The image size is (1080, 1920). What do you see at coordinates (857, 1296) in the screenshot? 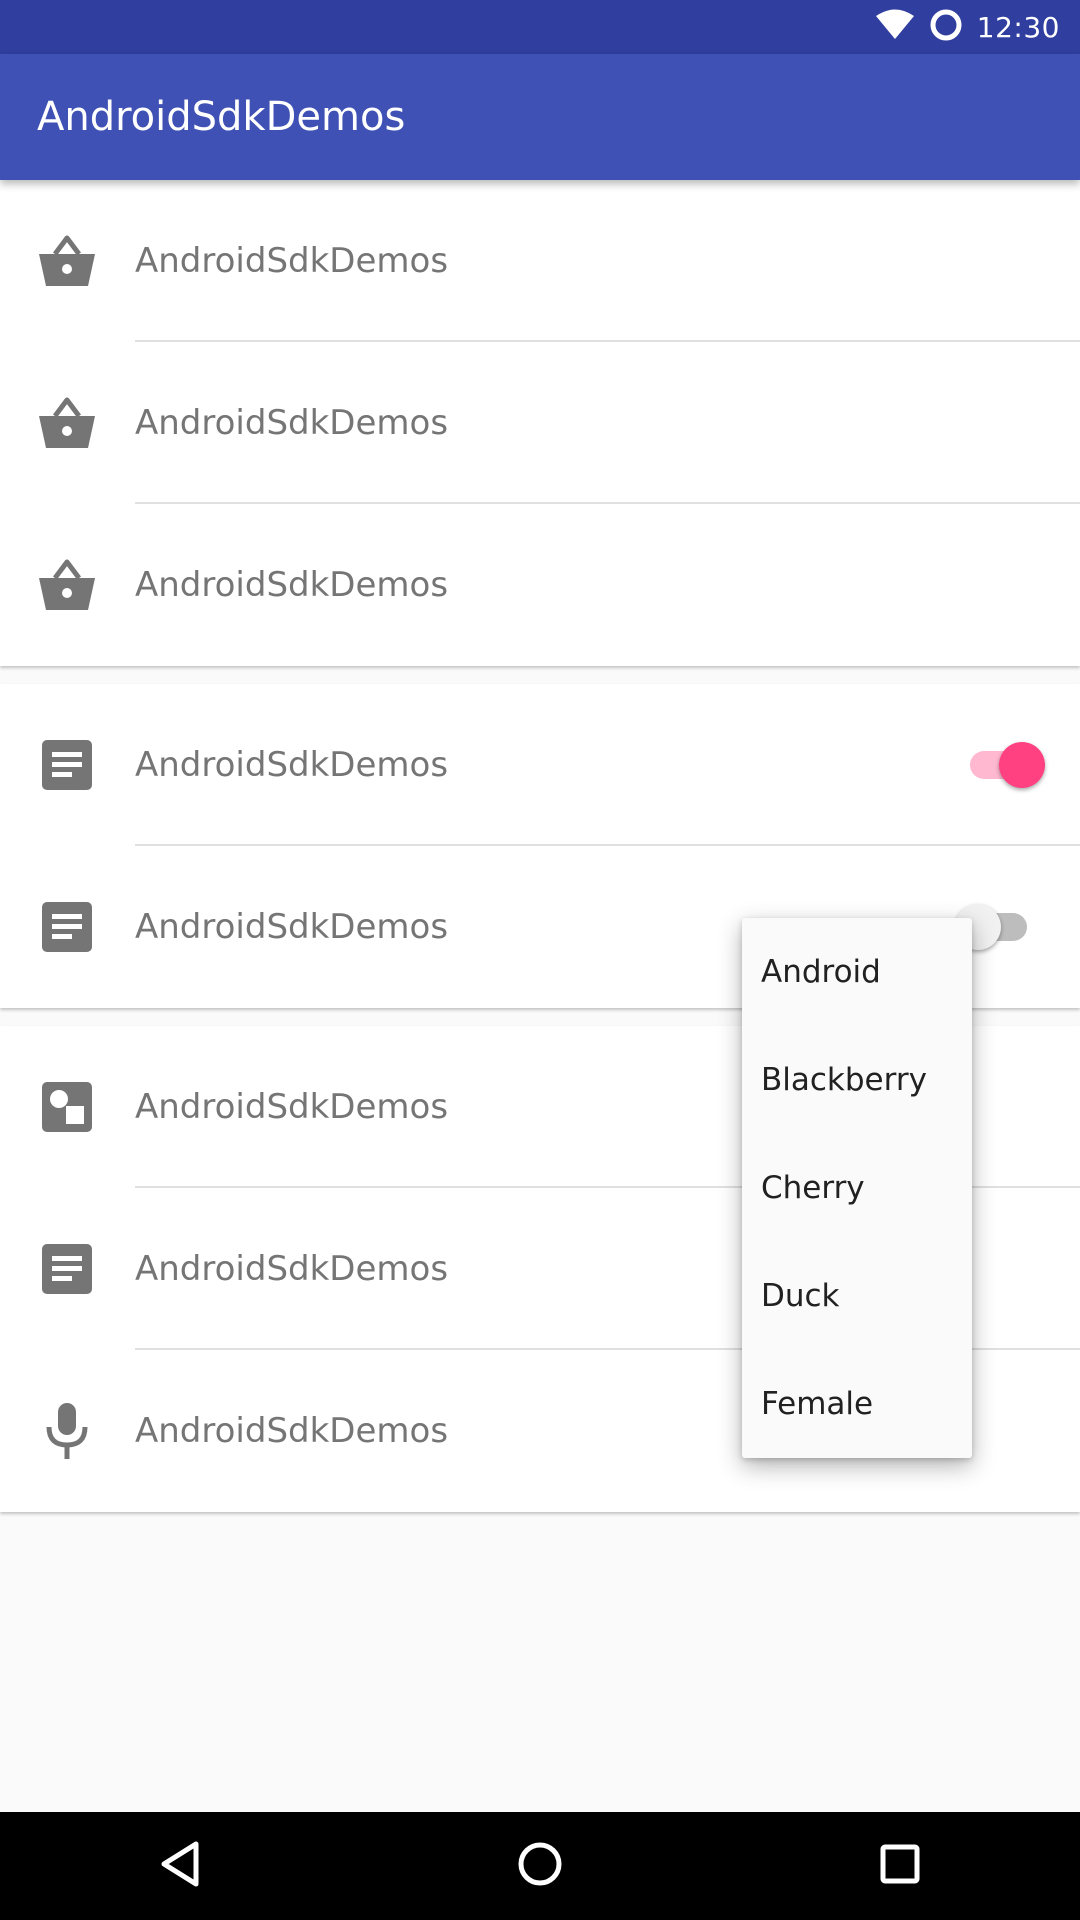
I see `popup-menu-item: Duck` at bounding box center [857, 1296].